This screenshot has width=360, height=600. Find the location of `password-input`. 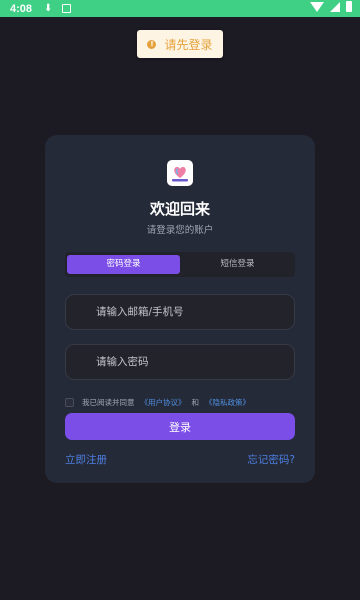

password-input is located at coordinates (180, 362).